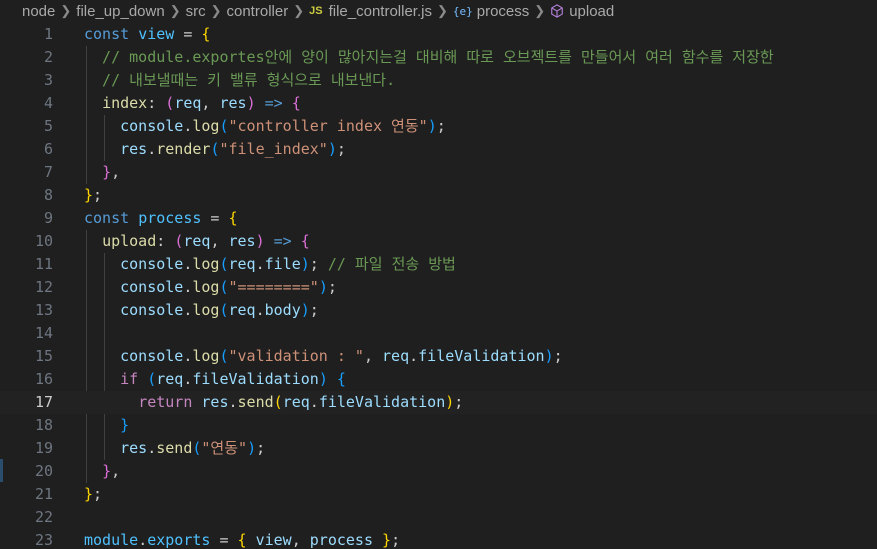  What do you see at coordinates (438, 310) in the screenshot?
I see `code-line: 13 console.log(req.body);` at bounding box center [438, 310].